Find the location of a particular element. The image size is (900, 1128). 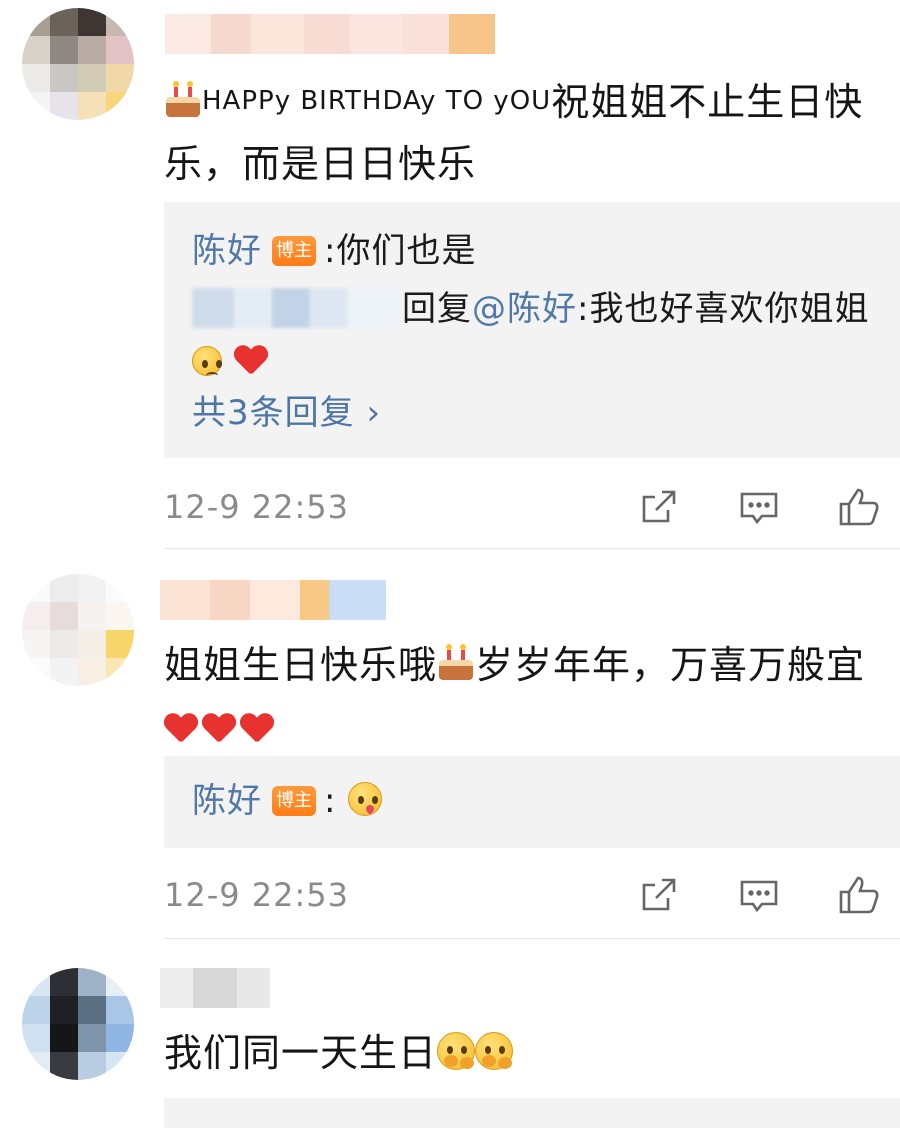

reply-line: 回复@陈好:我也好喜欢你姐姐 is located at coordinates (530, 309).